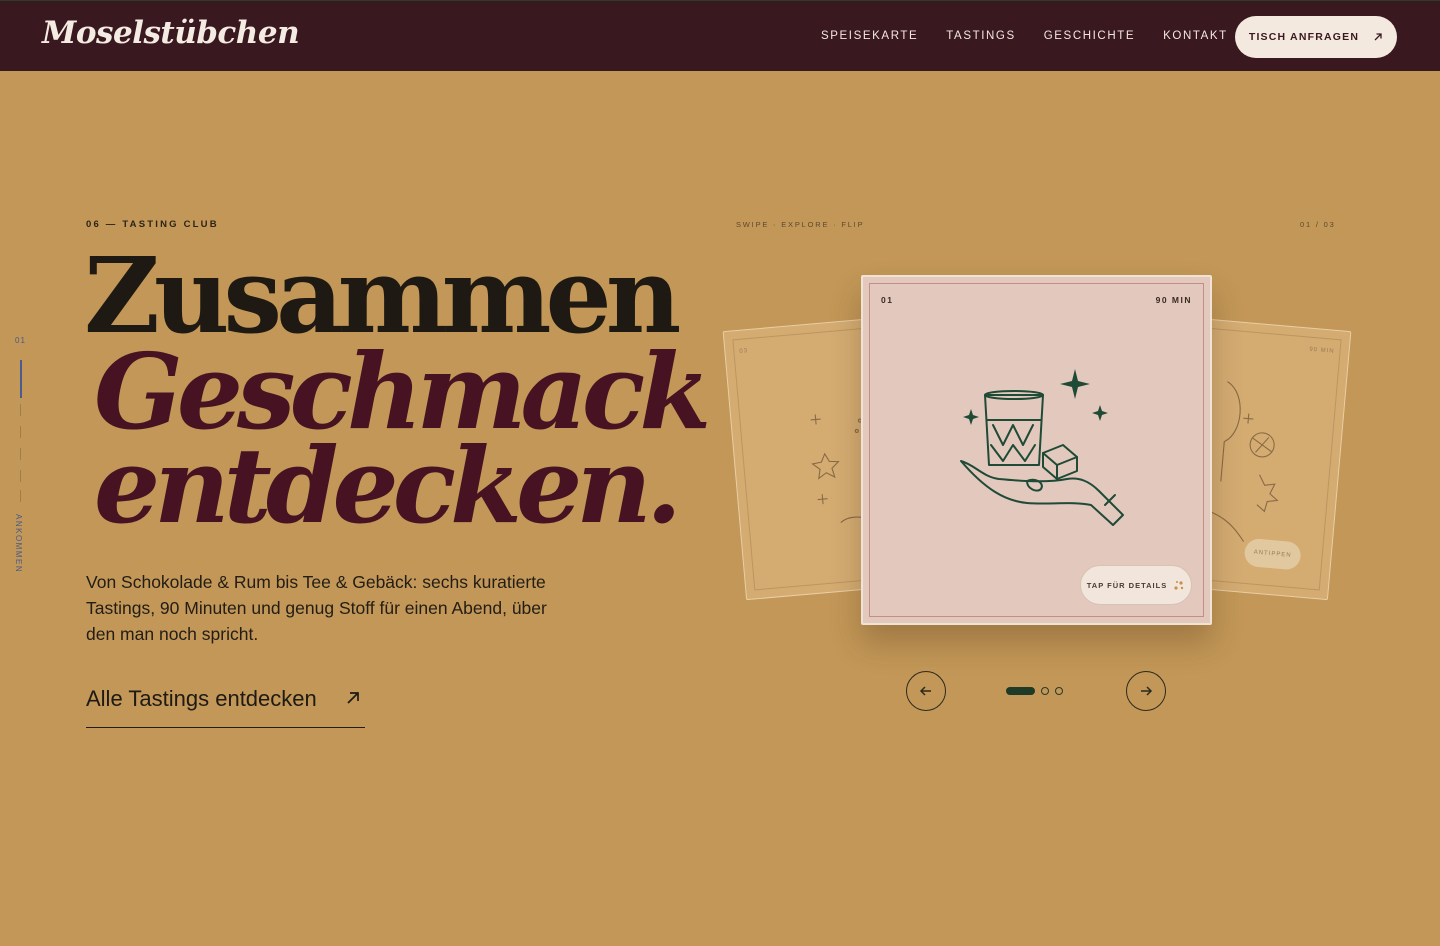 This screenshot has width=1440, height=946. I want to click on carousel-hint: SWIPE · EXPLORE · FLIP, so click(800, 224).